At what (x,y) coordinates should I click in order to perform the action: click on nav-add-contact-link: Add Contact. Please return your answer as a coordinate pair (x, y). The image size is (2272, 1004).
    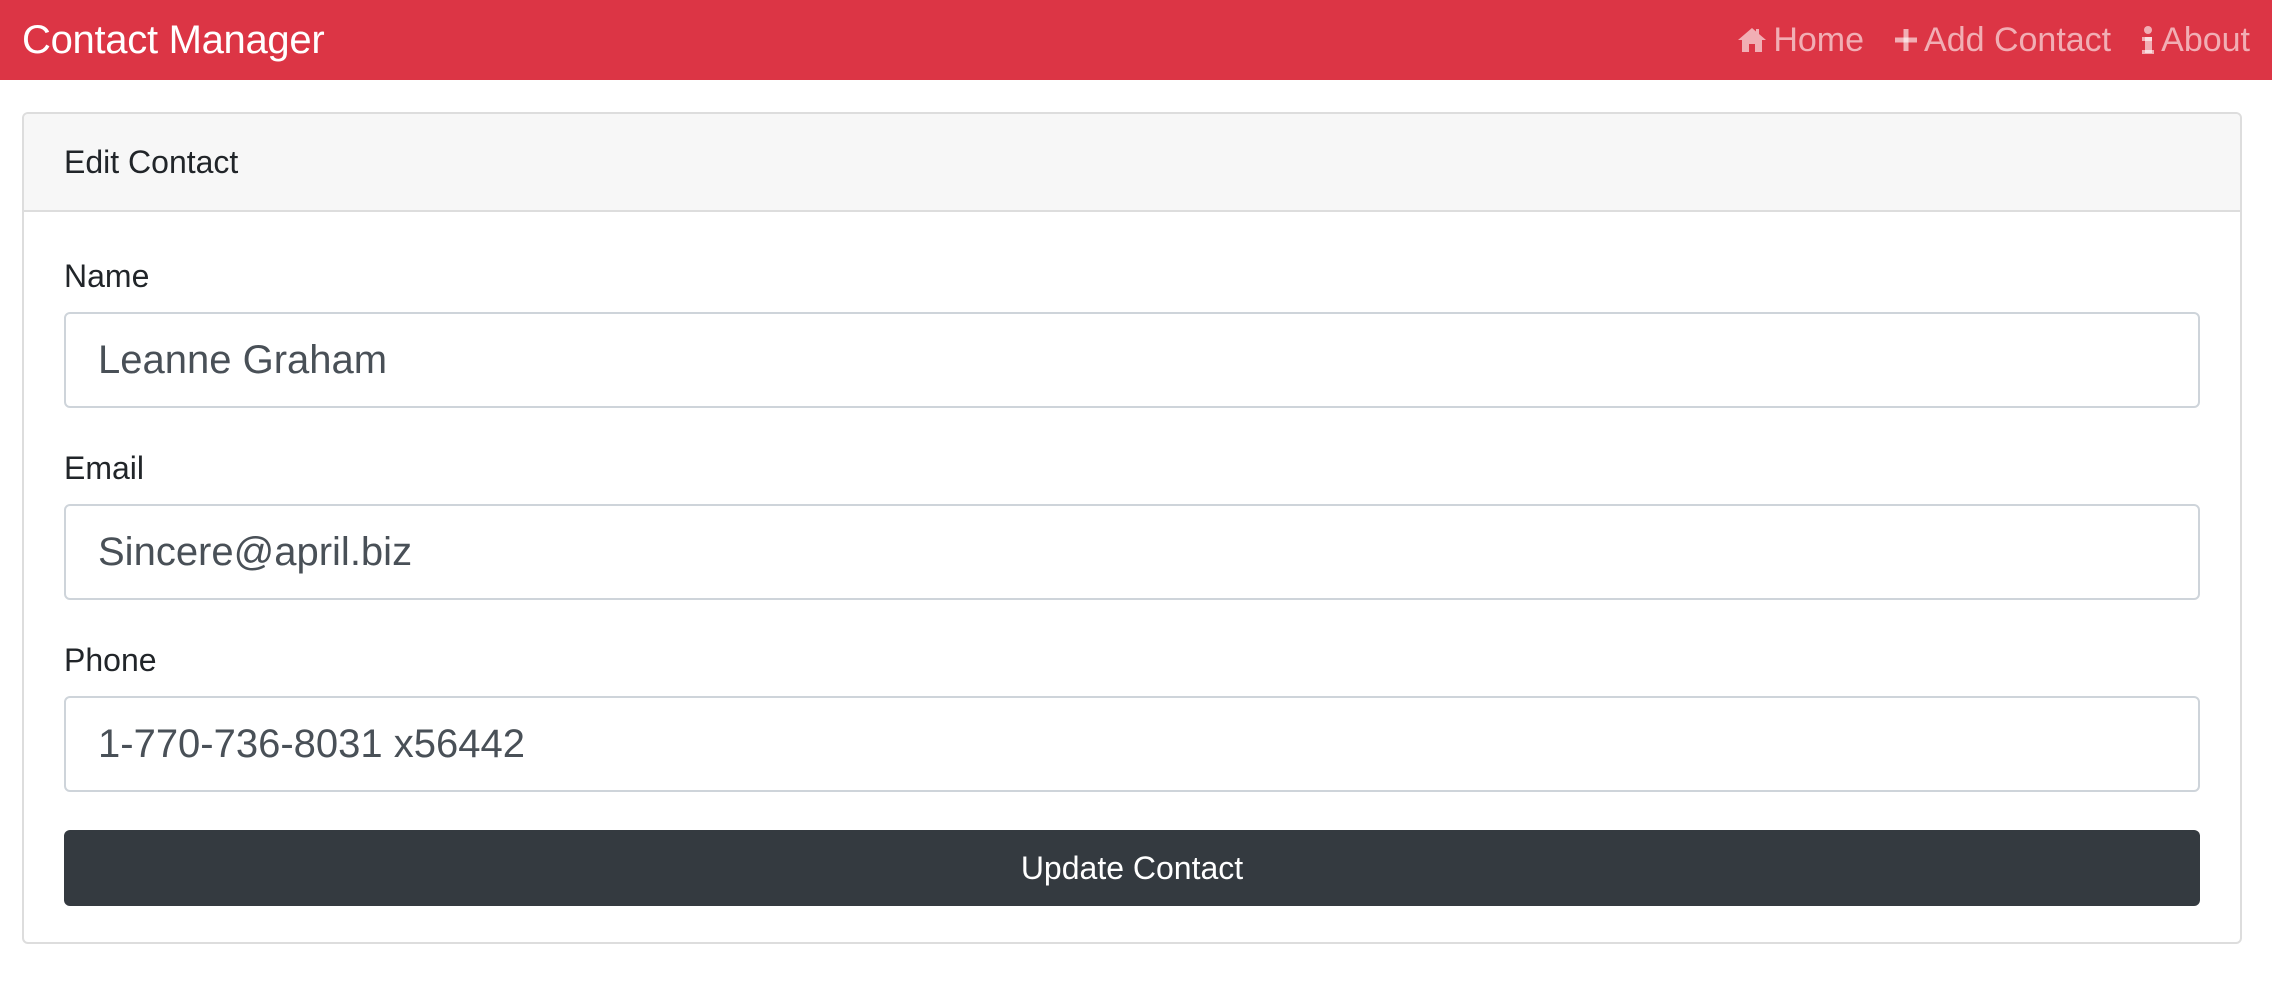
    Looking at the image, I should click on (2002, 40).